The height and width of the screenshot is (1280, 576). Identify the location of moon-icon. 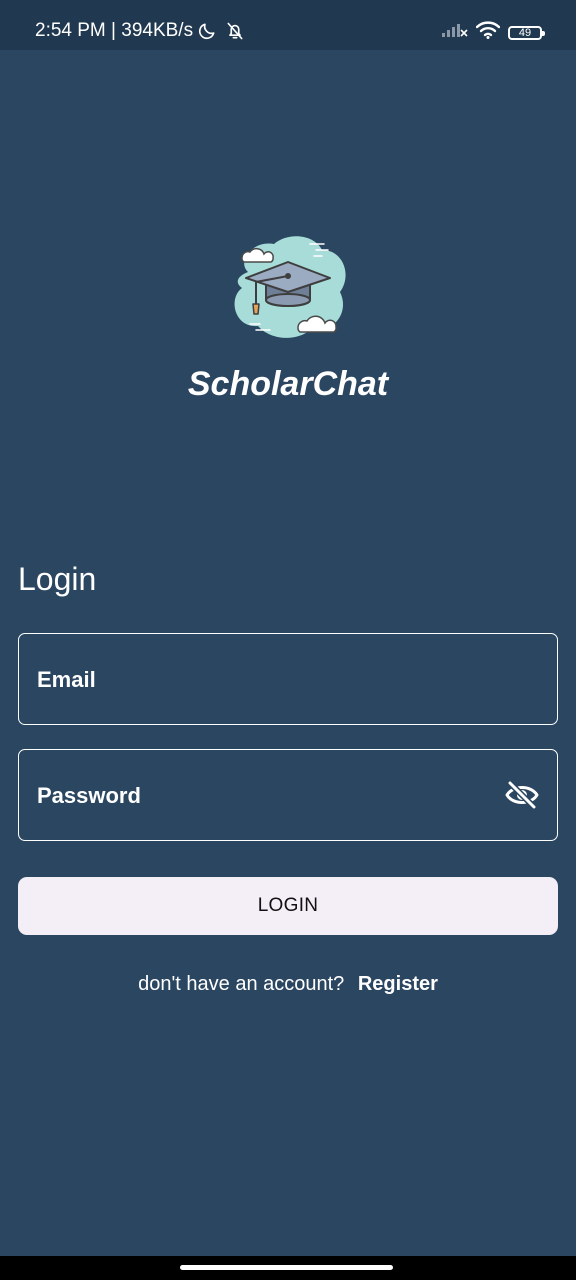
(207, 31).